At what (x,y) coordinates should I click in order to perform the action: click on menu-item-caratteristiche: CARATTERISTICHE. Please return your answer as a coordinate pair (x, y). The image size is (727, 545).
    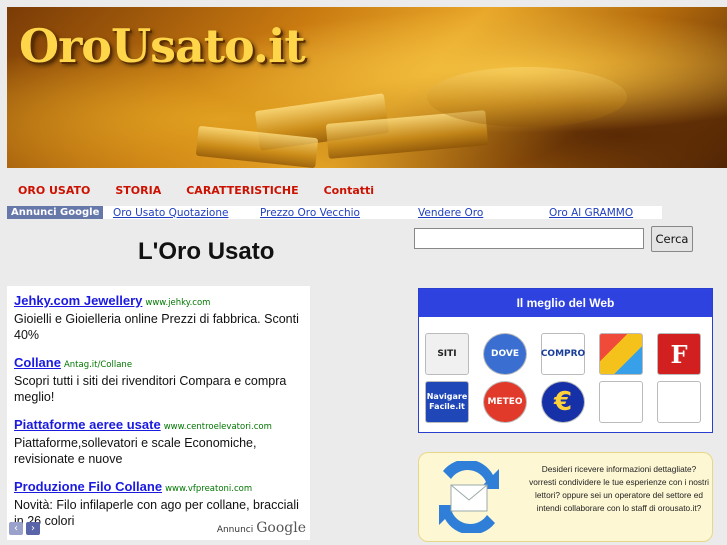
    Looking at the image, I should click on (242, 190).